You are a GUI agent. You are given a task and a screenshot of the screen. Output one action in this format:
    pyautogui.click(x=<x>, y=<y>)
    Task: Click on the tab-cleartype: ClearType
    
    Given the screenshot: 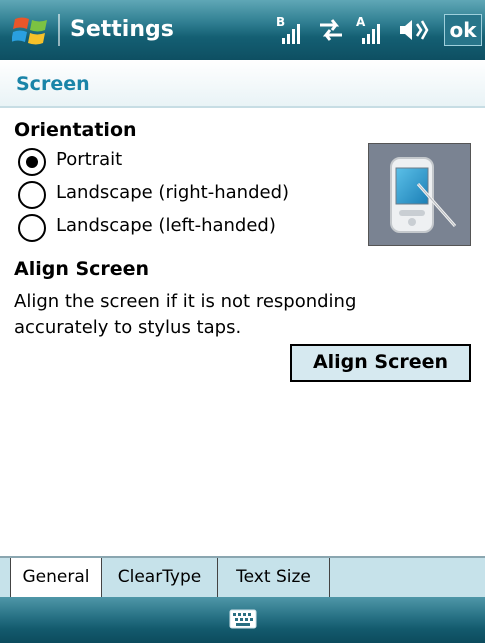 What is the action you would take?
    pyautogui.click(x=160, y=577)
    